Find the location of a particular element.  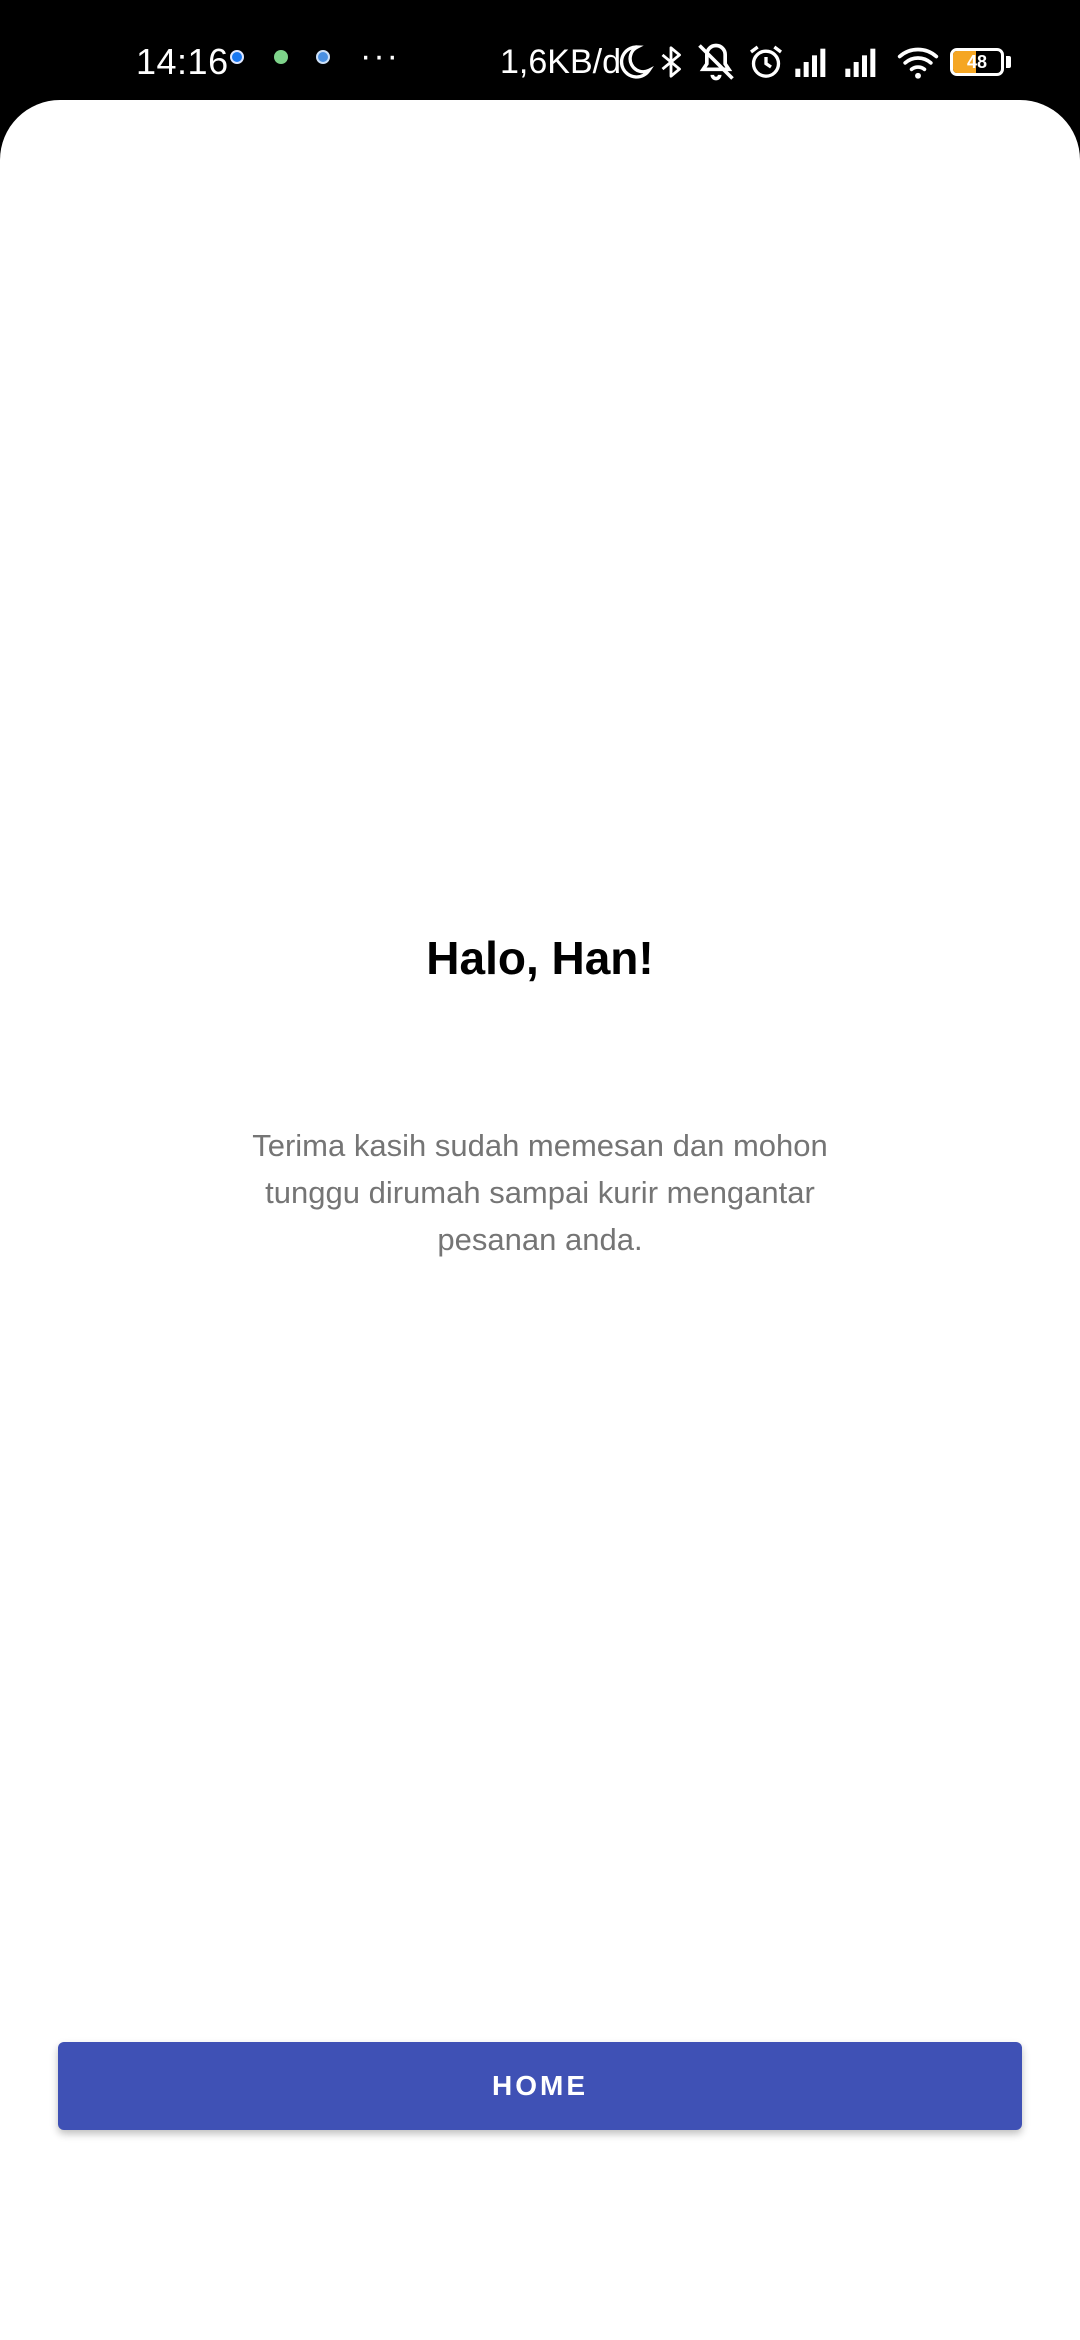

mute-icon is located at coordinates (716, 62).